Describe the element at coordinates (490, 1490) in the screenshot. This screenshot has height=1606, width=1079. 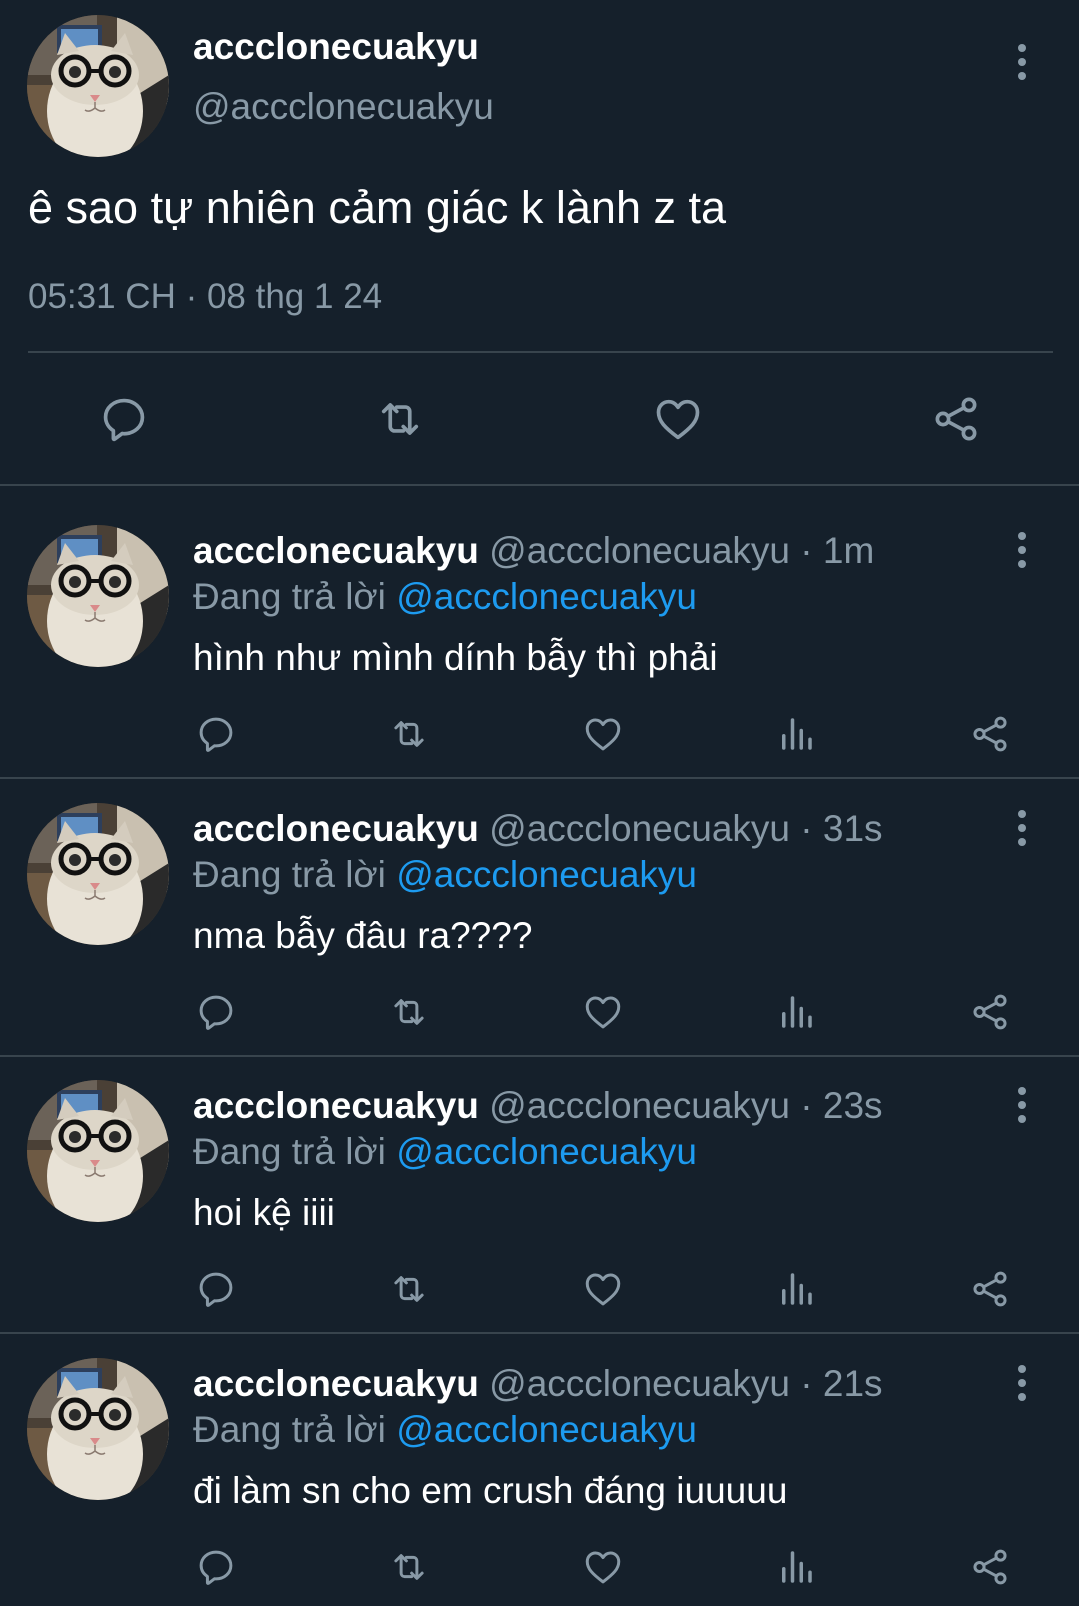
I see `reply-text: đi làm sn cho em crush đáng iuuuuu` at that location.